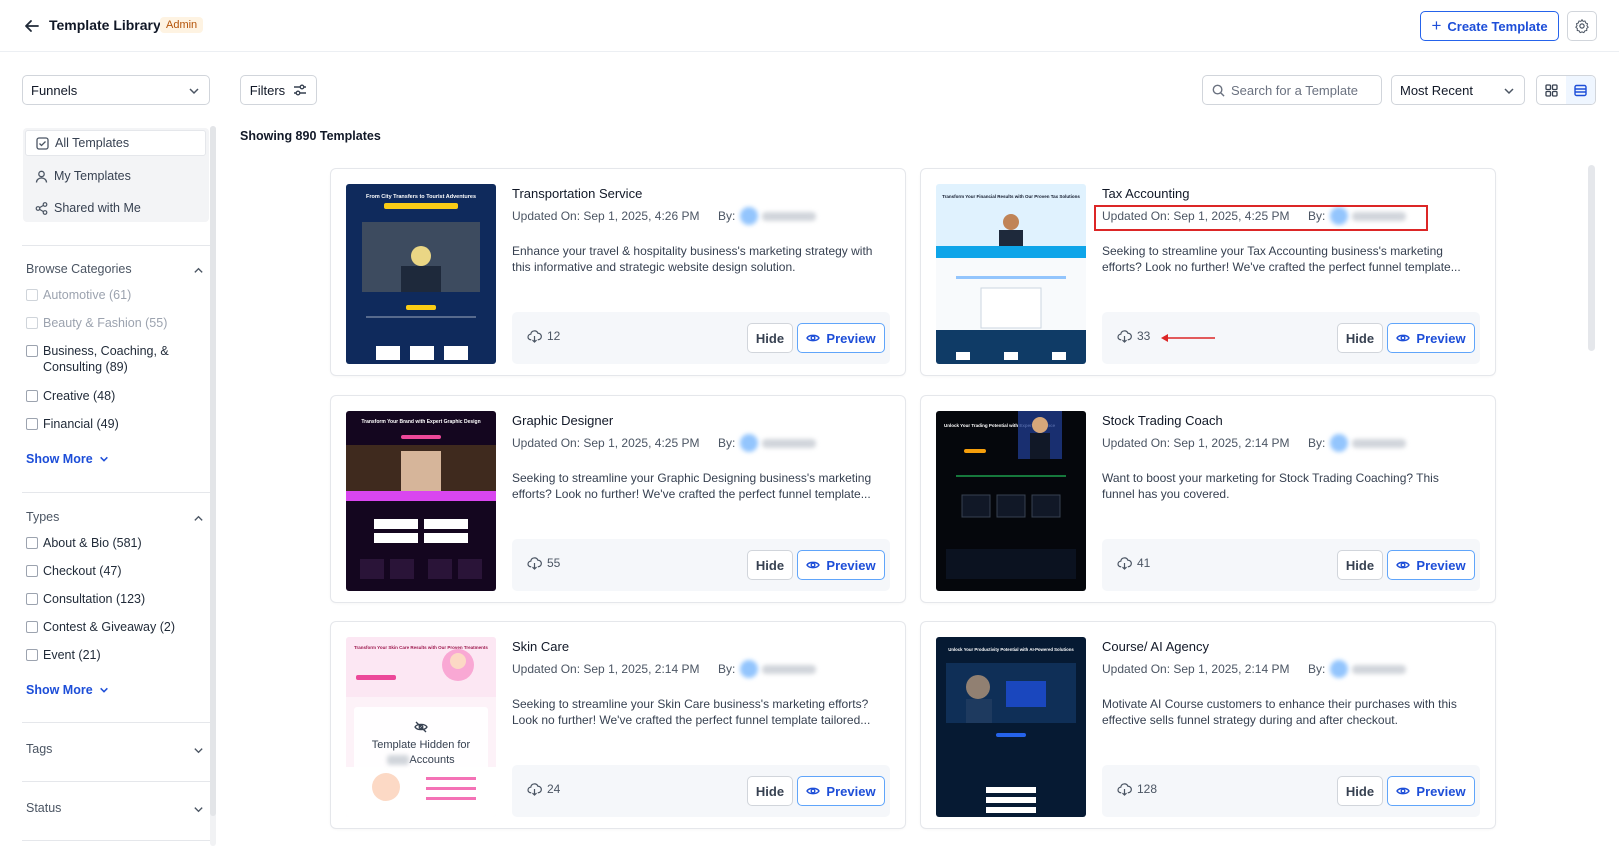 Image resolution: width=1619 pixels, height=861 pixels. Describe the element at coordinates (1291, 565) in the screenshot. I see `card-footer: 41 Hide Preview` at that location.